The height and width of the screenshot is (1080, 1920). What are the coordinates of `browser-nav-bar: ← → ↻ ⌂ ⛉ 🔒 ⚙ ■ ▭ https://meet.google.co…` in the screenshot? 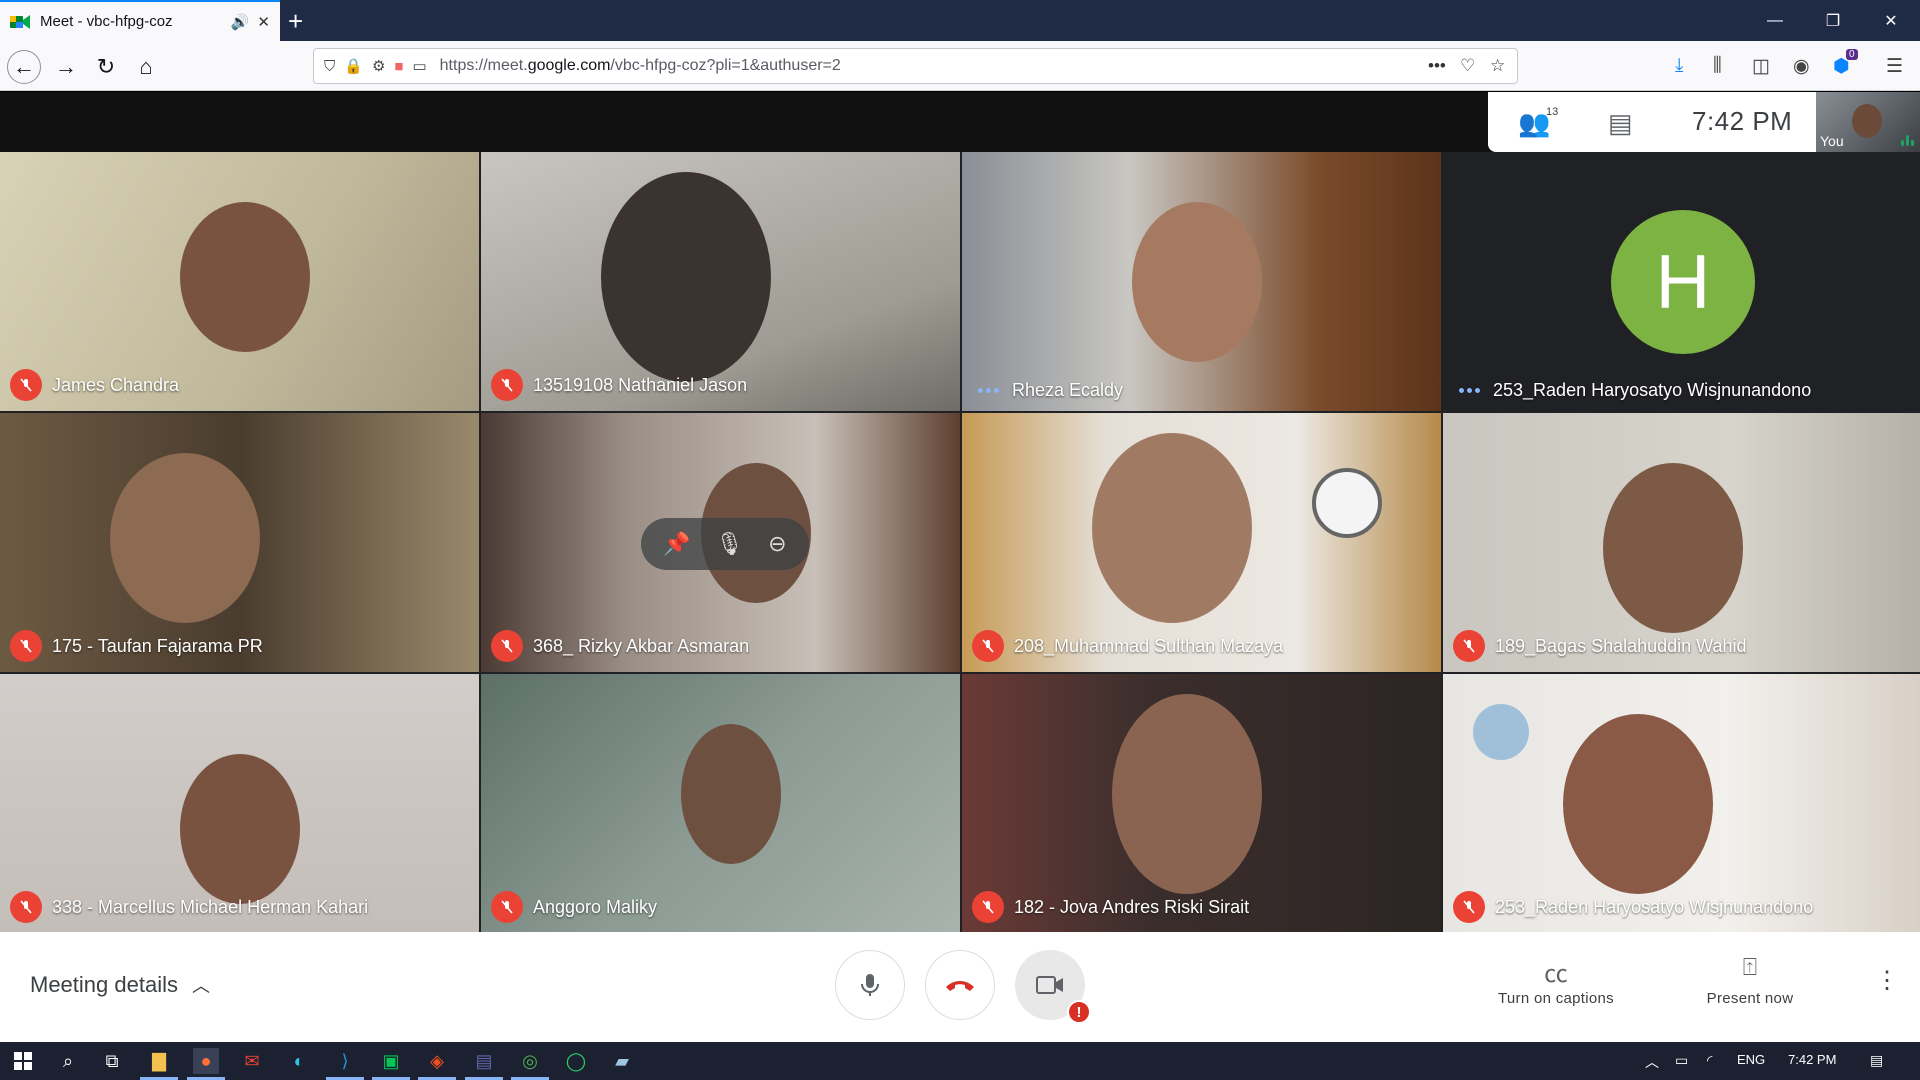 It's located at (960, 66).